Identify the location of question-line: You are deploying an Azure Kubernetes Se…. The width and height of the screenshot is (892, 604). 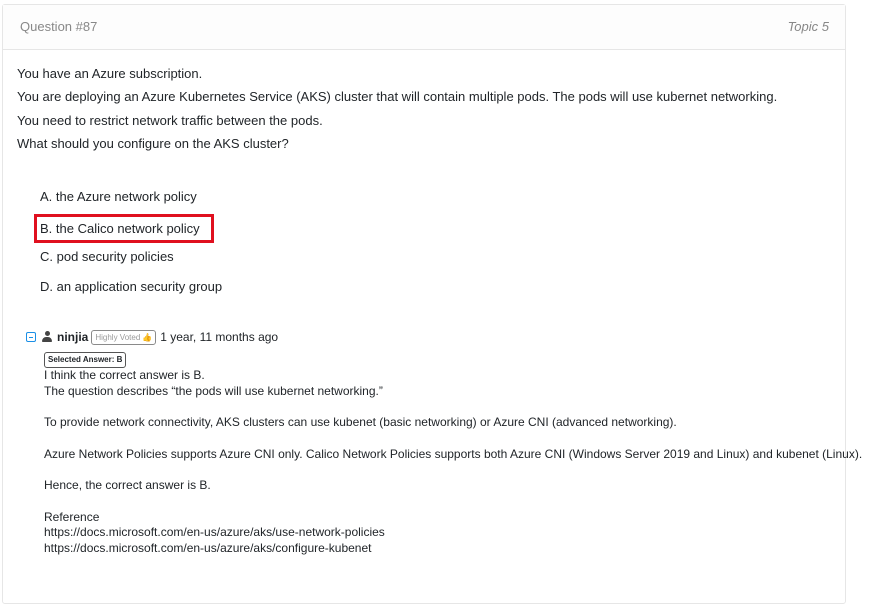
(397, 97).